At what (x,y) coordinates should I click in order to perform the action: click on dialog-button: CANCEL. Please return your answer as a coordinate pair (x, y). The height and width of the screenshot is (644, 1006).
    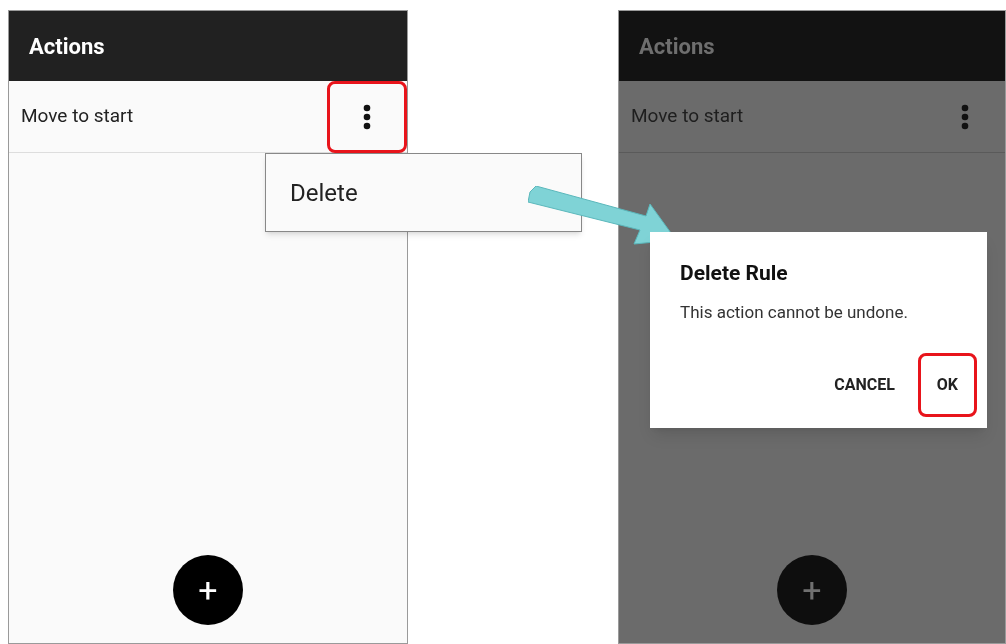
    Looking at the image, I should click on (864, 385).